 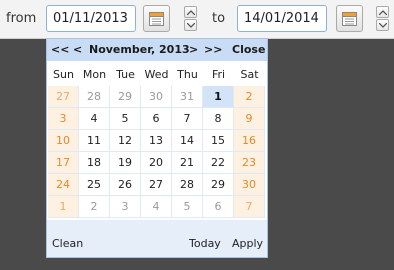 What do you see at coordinates (63, 74) in the screenshot?
I see `weekday-label: Sun` at bounding box center [63, 74].